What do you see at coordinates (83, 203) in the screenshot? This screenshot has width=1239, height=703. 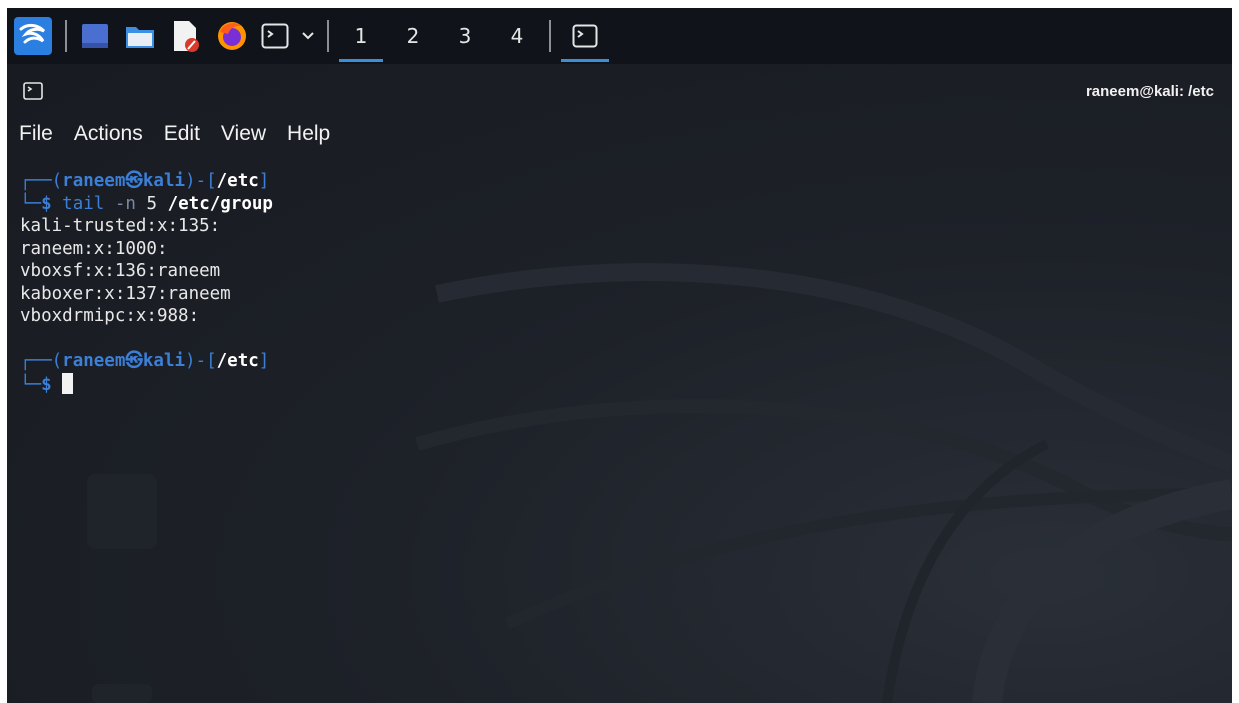 I see `command-name: tail` at bounding box center [83, 203].